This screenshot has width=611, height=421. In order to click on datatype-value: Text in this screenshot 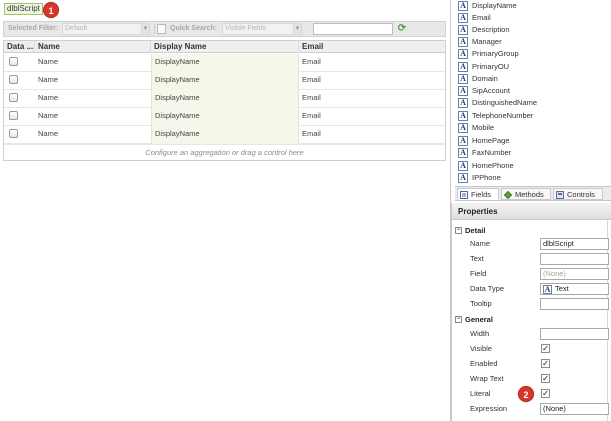, I will do `click(562, 288)`.